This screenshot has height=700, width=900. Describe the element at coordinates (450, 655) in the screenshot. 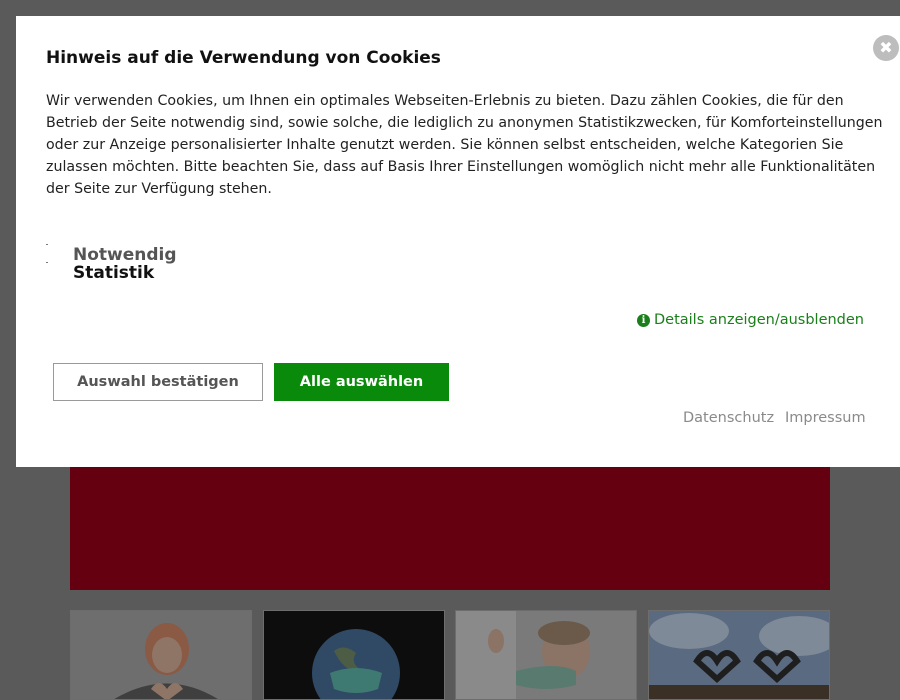

I see `image-tiles` at that location.